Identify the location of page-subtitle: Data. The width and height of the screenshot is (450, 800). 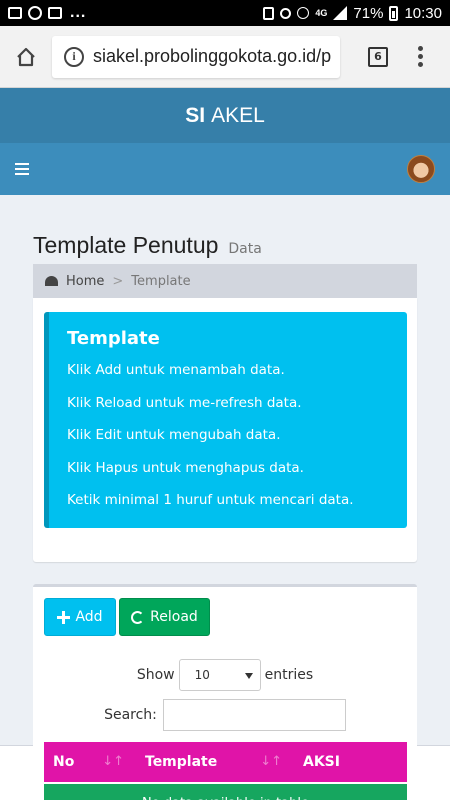
(245, 249).